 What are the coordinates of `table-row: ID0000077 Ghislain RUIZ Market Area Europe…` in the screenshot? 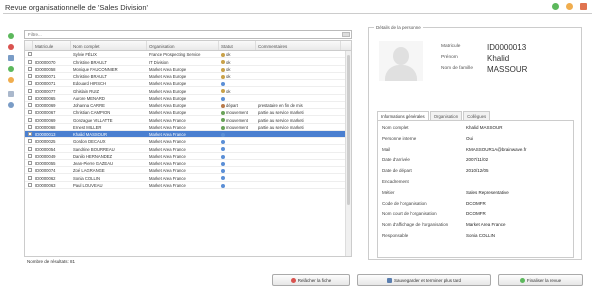 It's located at (188, 91).